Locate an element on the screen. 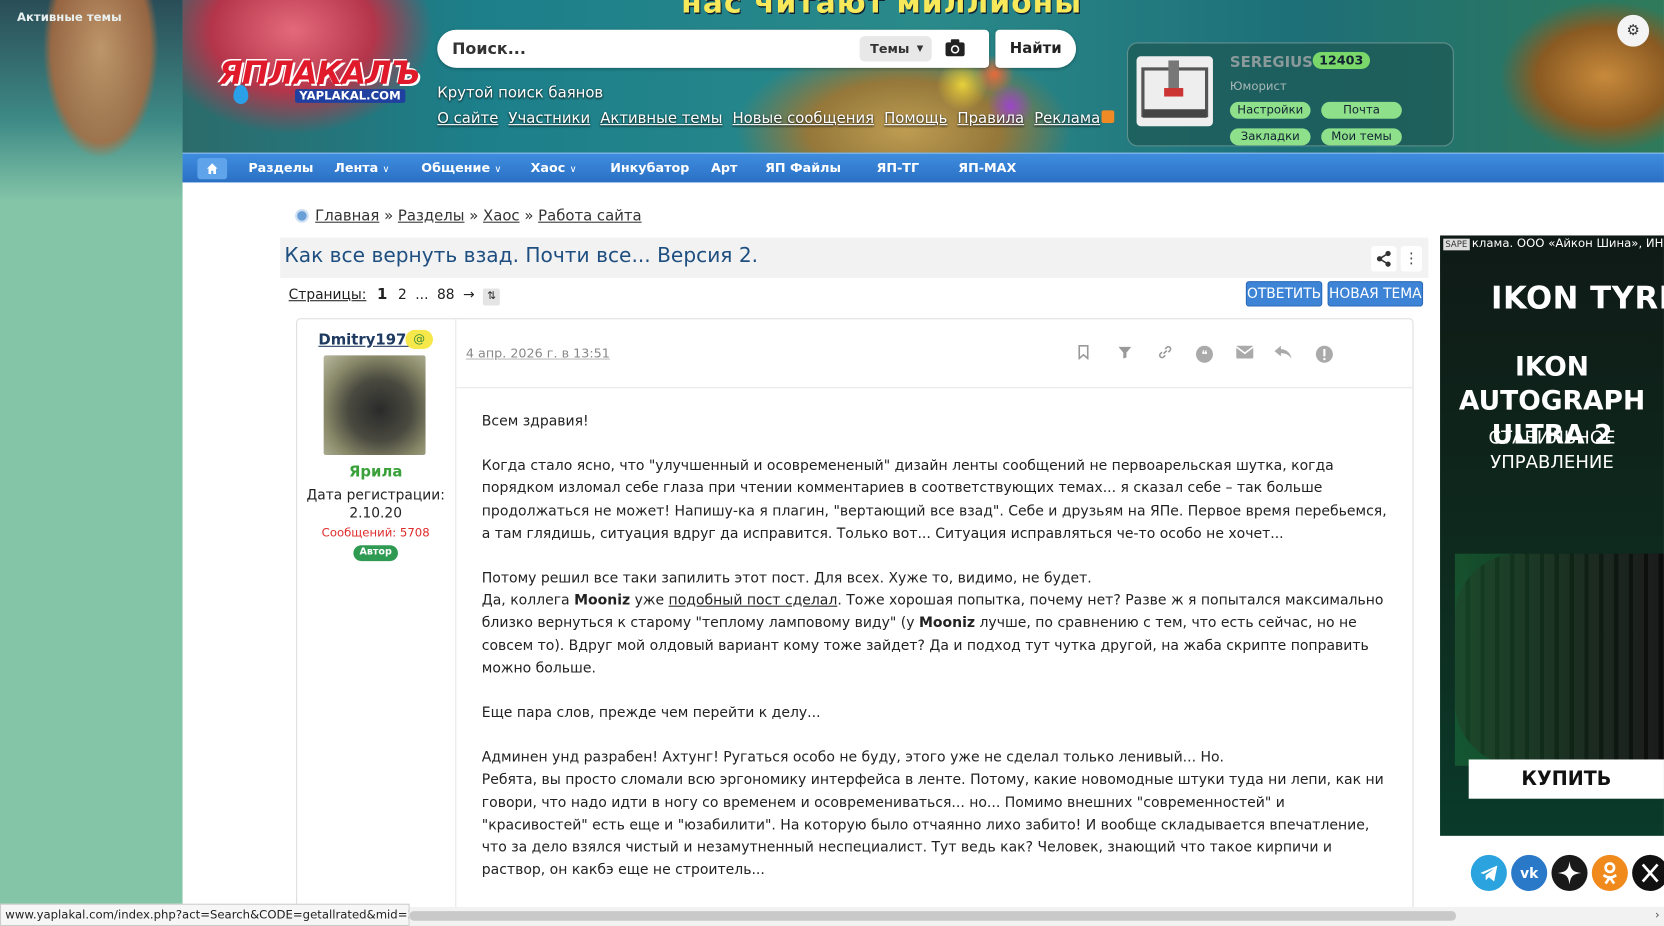 The height and width of the screenshot is (926, 1664). similar-post-link: подобный пост сделал is located at coordinates (753, 601).